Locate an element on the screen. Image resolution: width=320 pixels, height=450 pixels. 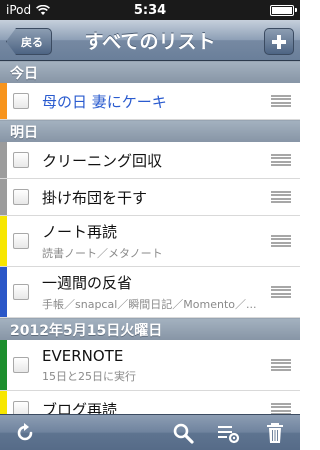
list-settings-button is located at coordinates (229, 433).